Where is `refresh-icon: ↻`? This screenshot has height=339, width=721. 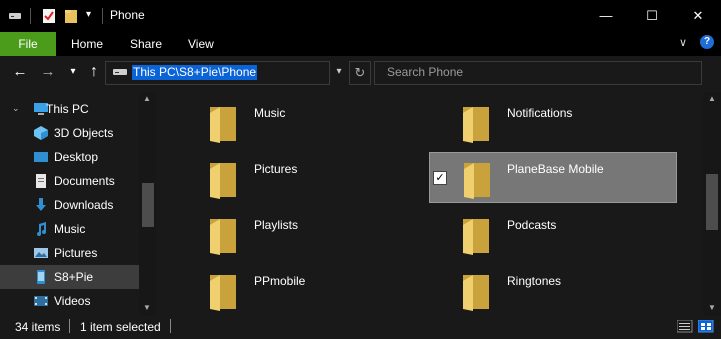 refresh-icon: ↻ is located at coordinates (360, 73).